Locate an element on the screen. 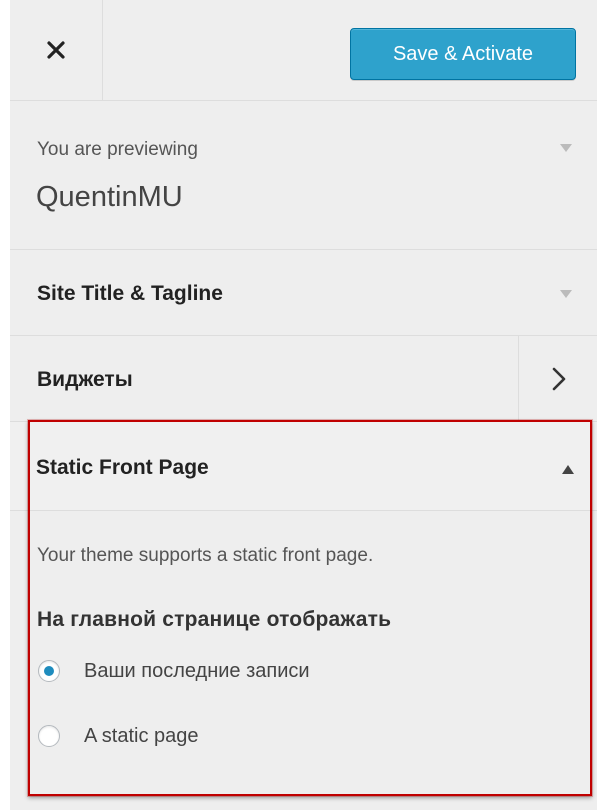  radio-option-static-page: A static page is located at coordinates (118, 736).